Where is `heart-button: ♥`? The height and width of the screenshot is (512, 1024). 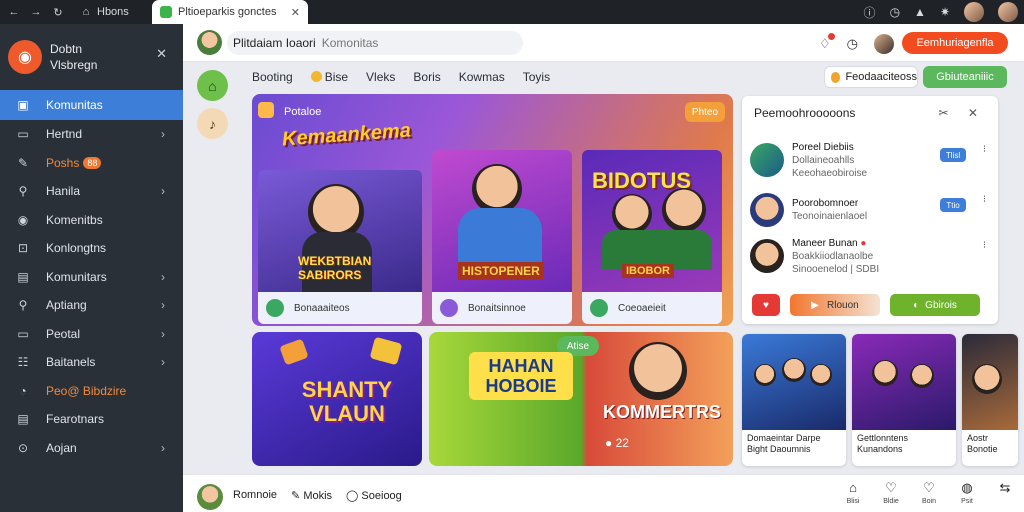
heart-button: ♥ is located at coordinates (766, 305).